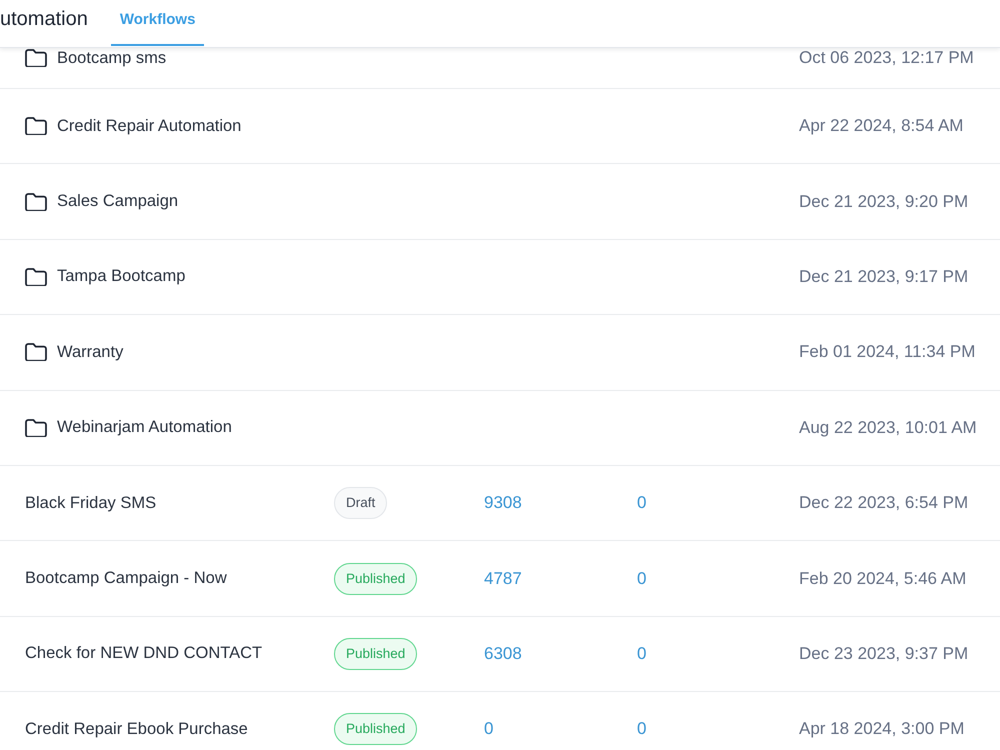 Image resolution: width=1000 pixels, height=750 pixels. What do you see at coordinates (883, 653) in the screenshot?
I see `date-text: Dec 23 2023, 9:37 PM` at bounding box center [883, 653].